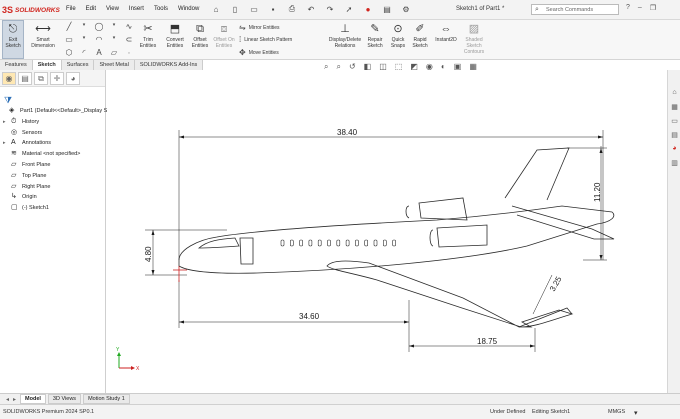  I want to click on undo-icon: ↶, so click(311, 9).